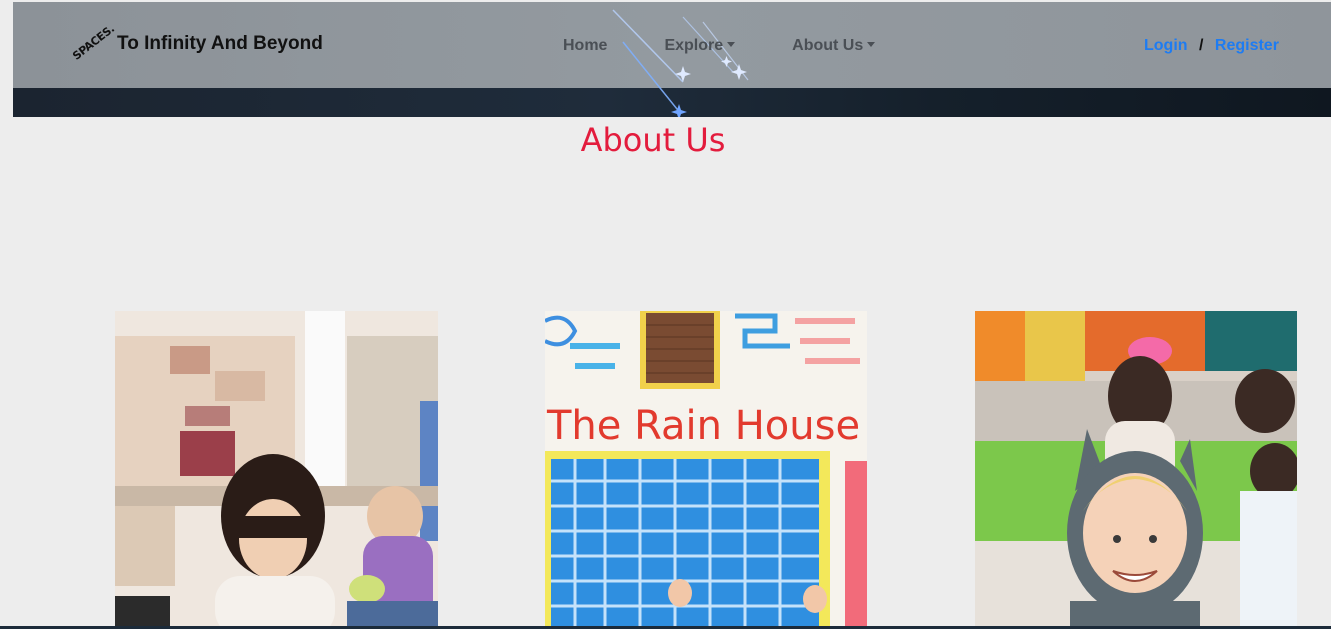 The height and width of the screenshot is (629, 1331). Describe the element at coordinates (747, 46) in the screenshot. I see `main-nav: Home Explore About Us` at that location.